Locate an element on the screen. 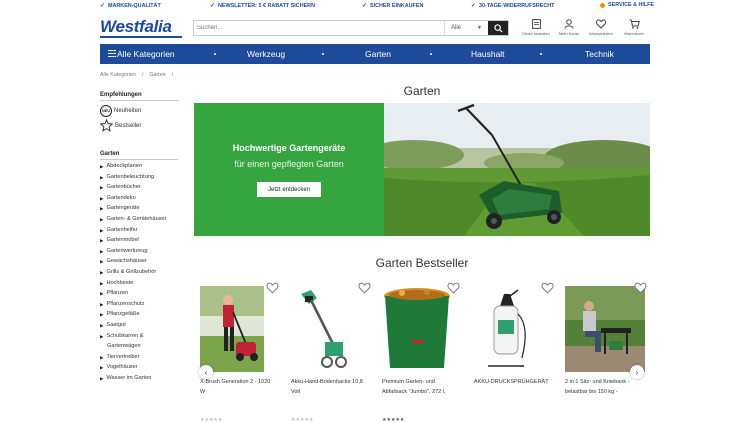  page-title: Garten is located at coordinates (422, 91).